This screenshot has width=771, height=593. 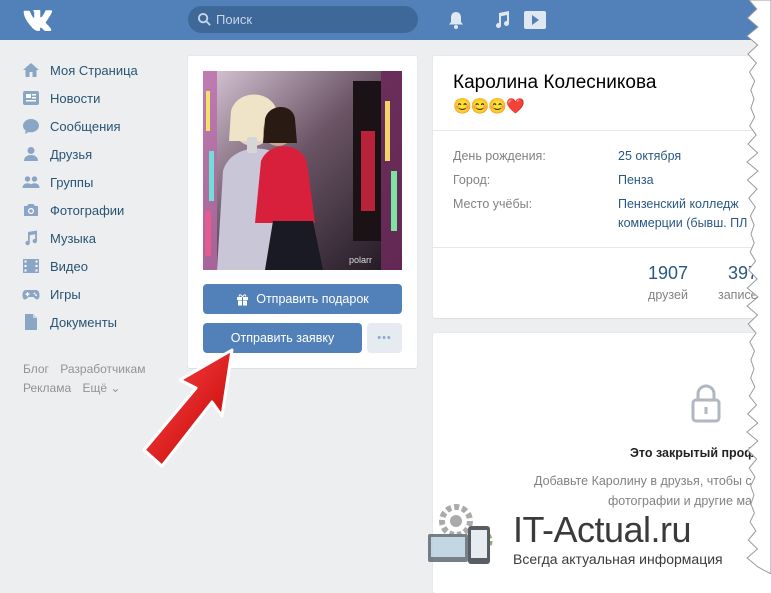 What do you see at coordinates (31, 98) in the screenshot?
I see `news-icon` at bounding box center [31, 98].